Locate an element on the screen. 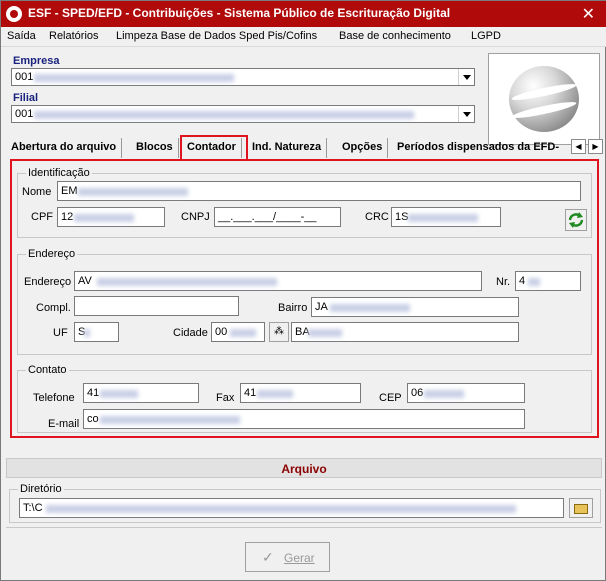  tab-blocos: Blocos is located at coordinates (155, 148).